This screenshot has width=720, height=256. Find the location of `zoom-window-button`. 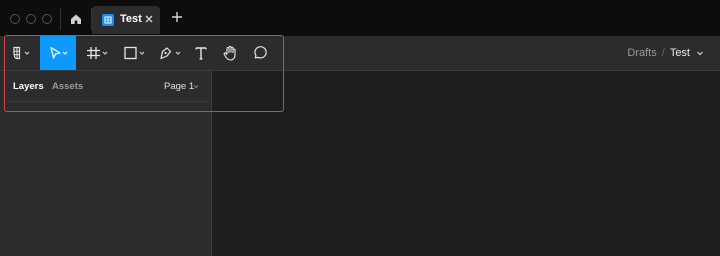

zoom-window-button is located at coordinates (47, 19).